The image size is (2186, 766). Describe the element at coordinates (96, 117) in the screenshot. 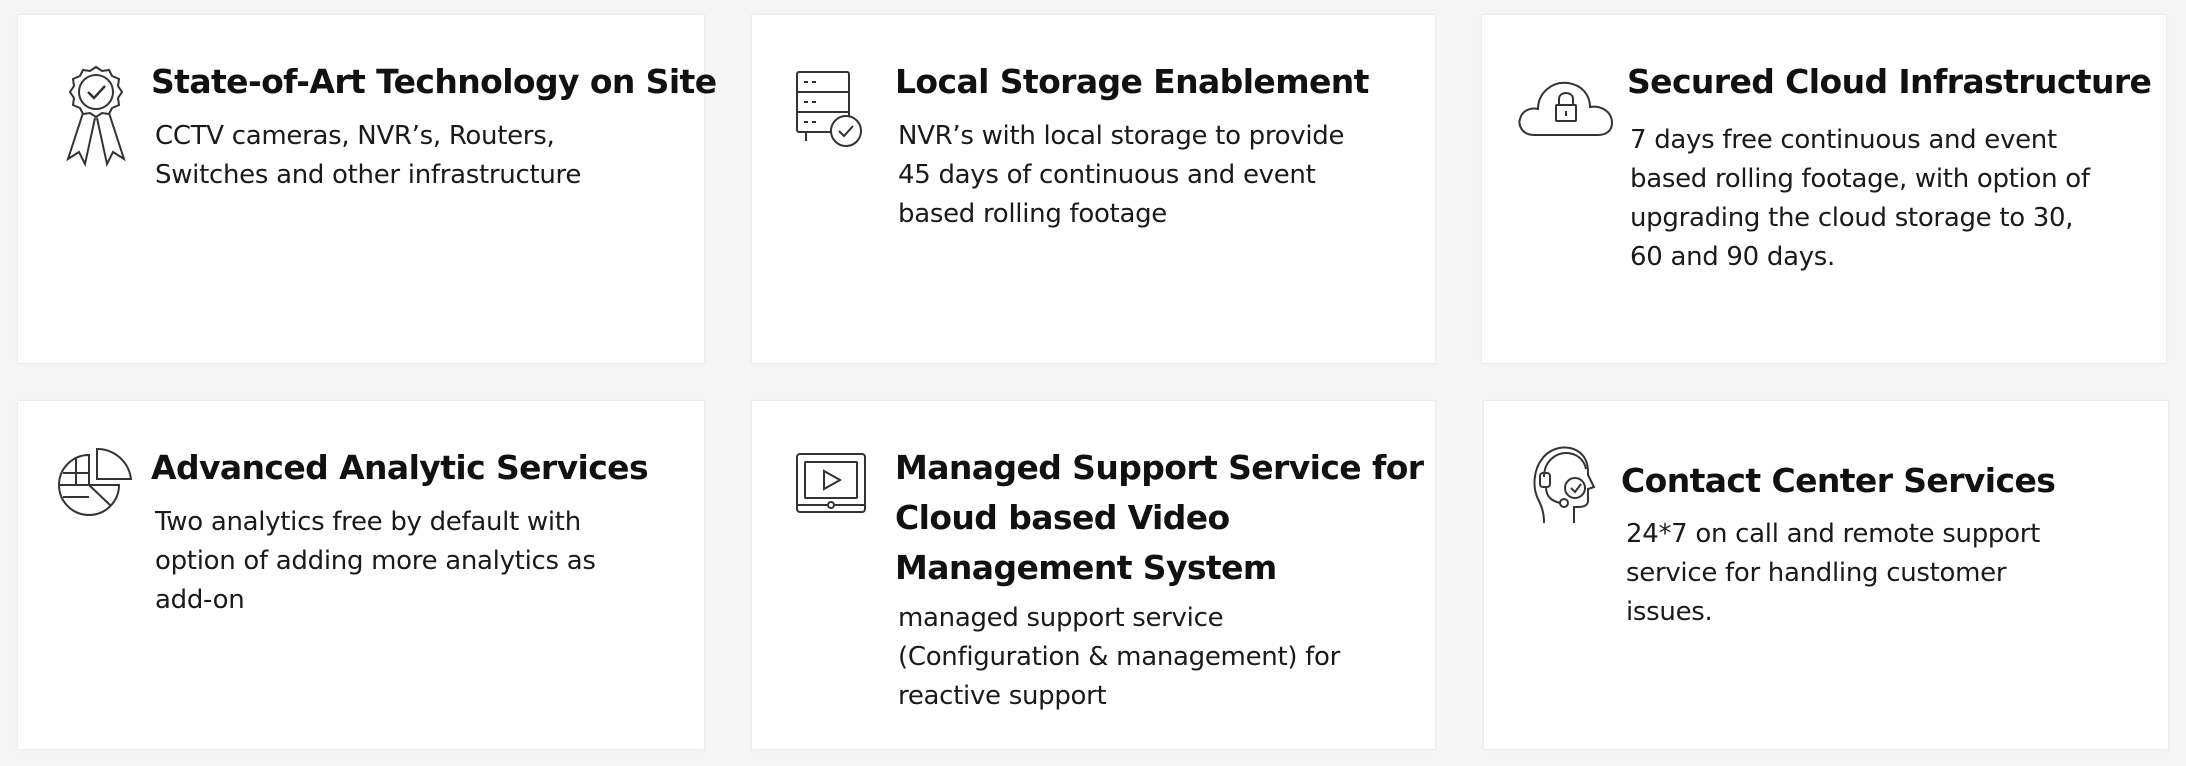

I see `award-ribbon-icon` at that location.